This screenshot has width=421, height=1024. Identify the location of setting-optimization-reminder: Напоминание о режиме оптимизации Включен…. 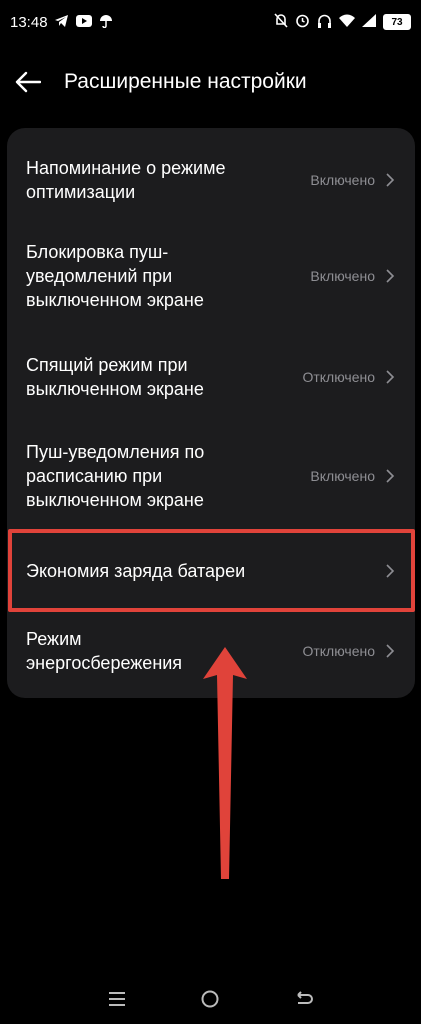
(211, 180).